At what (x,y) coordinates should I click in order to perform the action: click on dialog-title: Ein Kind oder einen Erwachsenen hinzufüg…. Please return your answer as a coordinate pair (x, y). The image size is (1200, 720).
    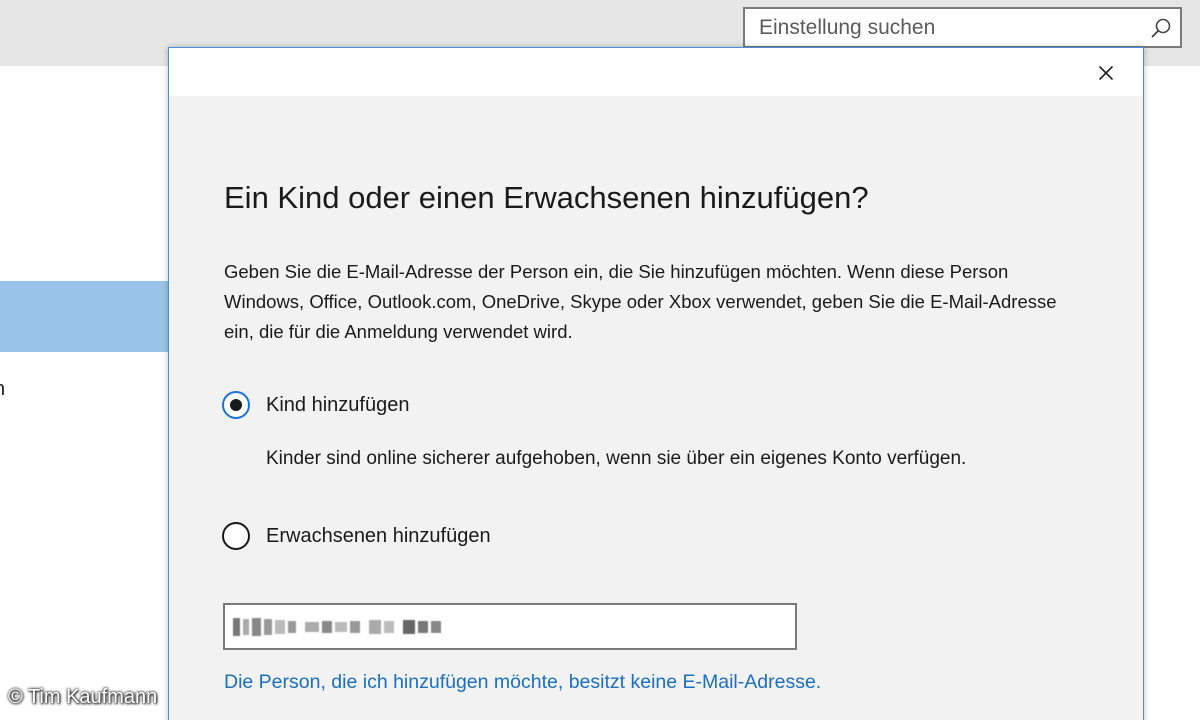
    Looking at the image, I should click on (546, 197).